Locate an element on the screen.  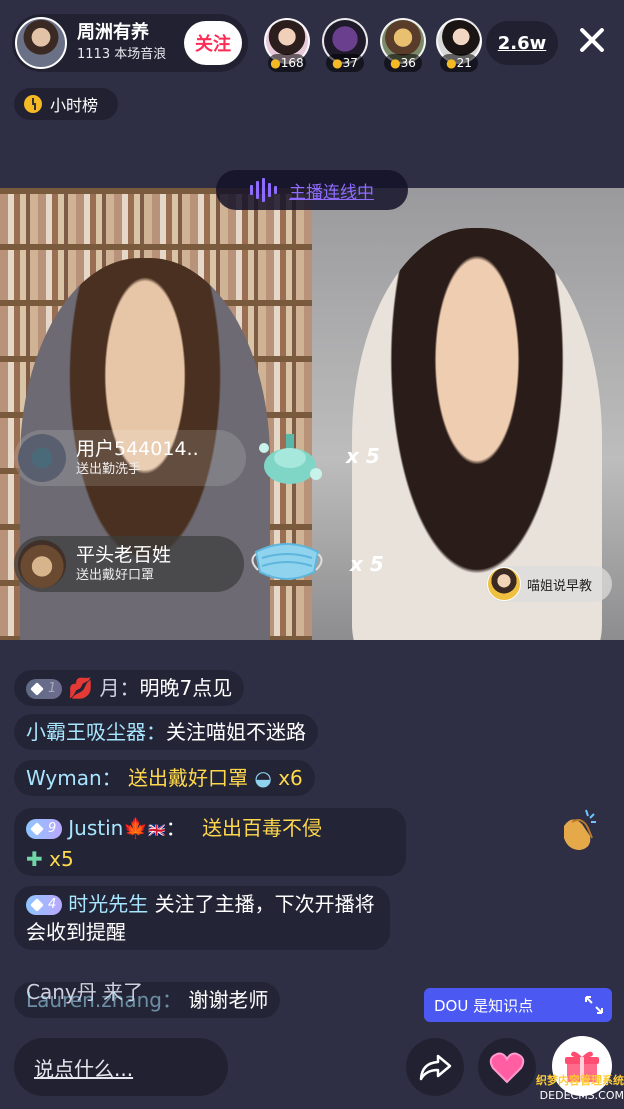
share-button is located at coordinates (435, 1067).